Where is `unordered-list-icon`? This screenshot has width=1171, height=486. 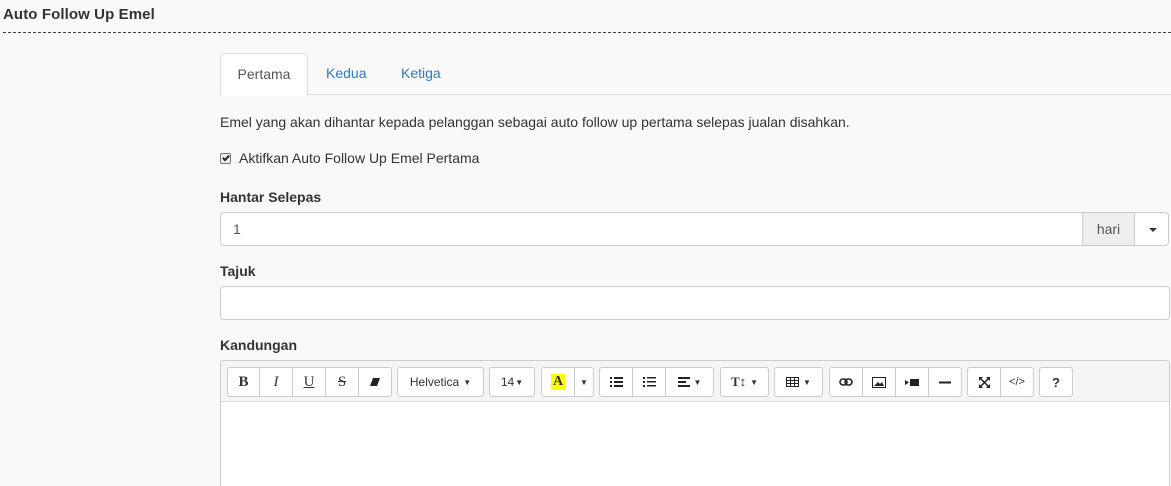 unordered-list-icon is located at coordinates (616, 382).